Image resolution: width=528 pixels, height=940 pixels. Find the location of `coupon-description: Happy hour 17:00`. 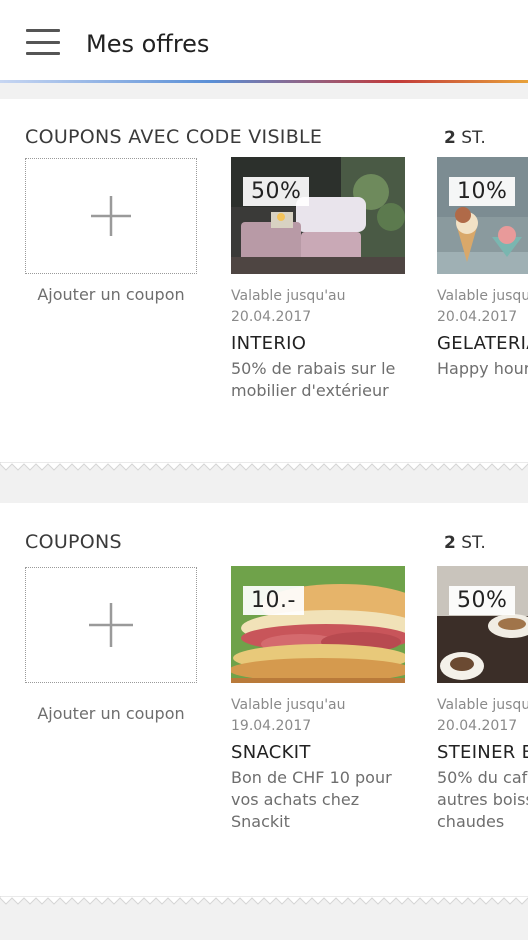

coupon-description: Happy hour 17:00 is located at coordinates (482, 368).